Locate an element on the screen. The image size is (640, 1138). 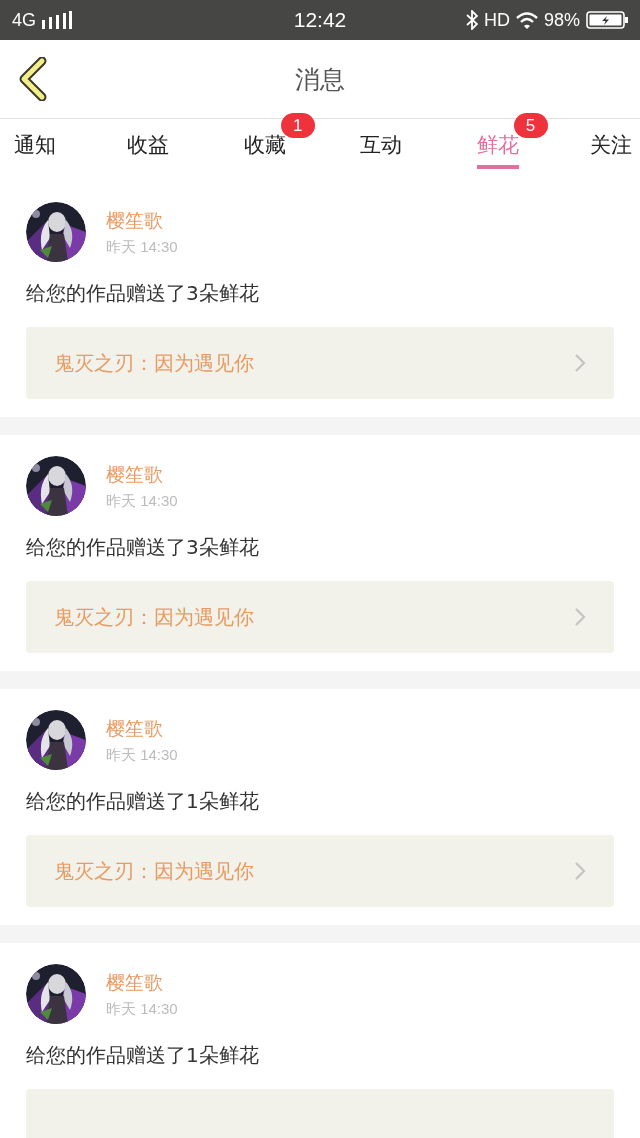
clock: 12:42 is located at coordinates (320, 20).